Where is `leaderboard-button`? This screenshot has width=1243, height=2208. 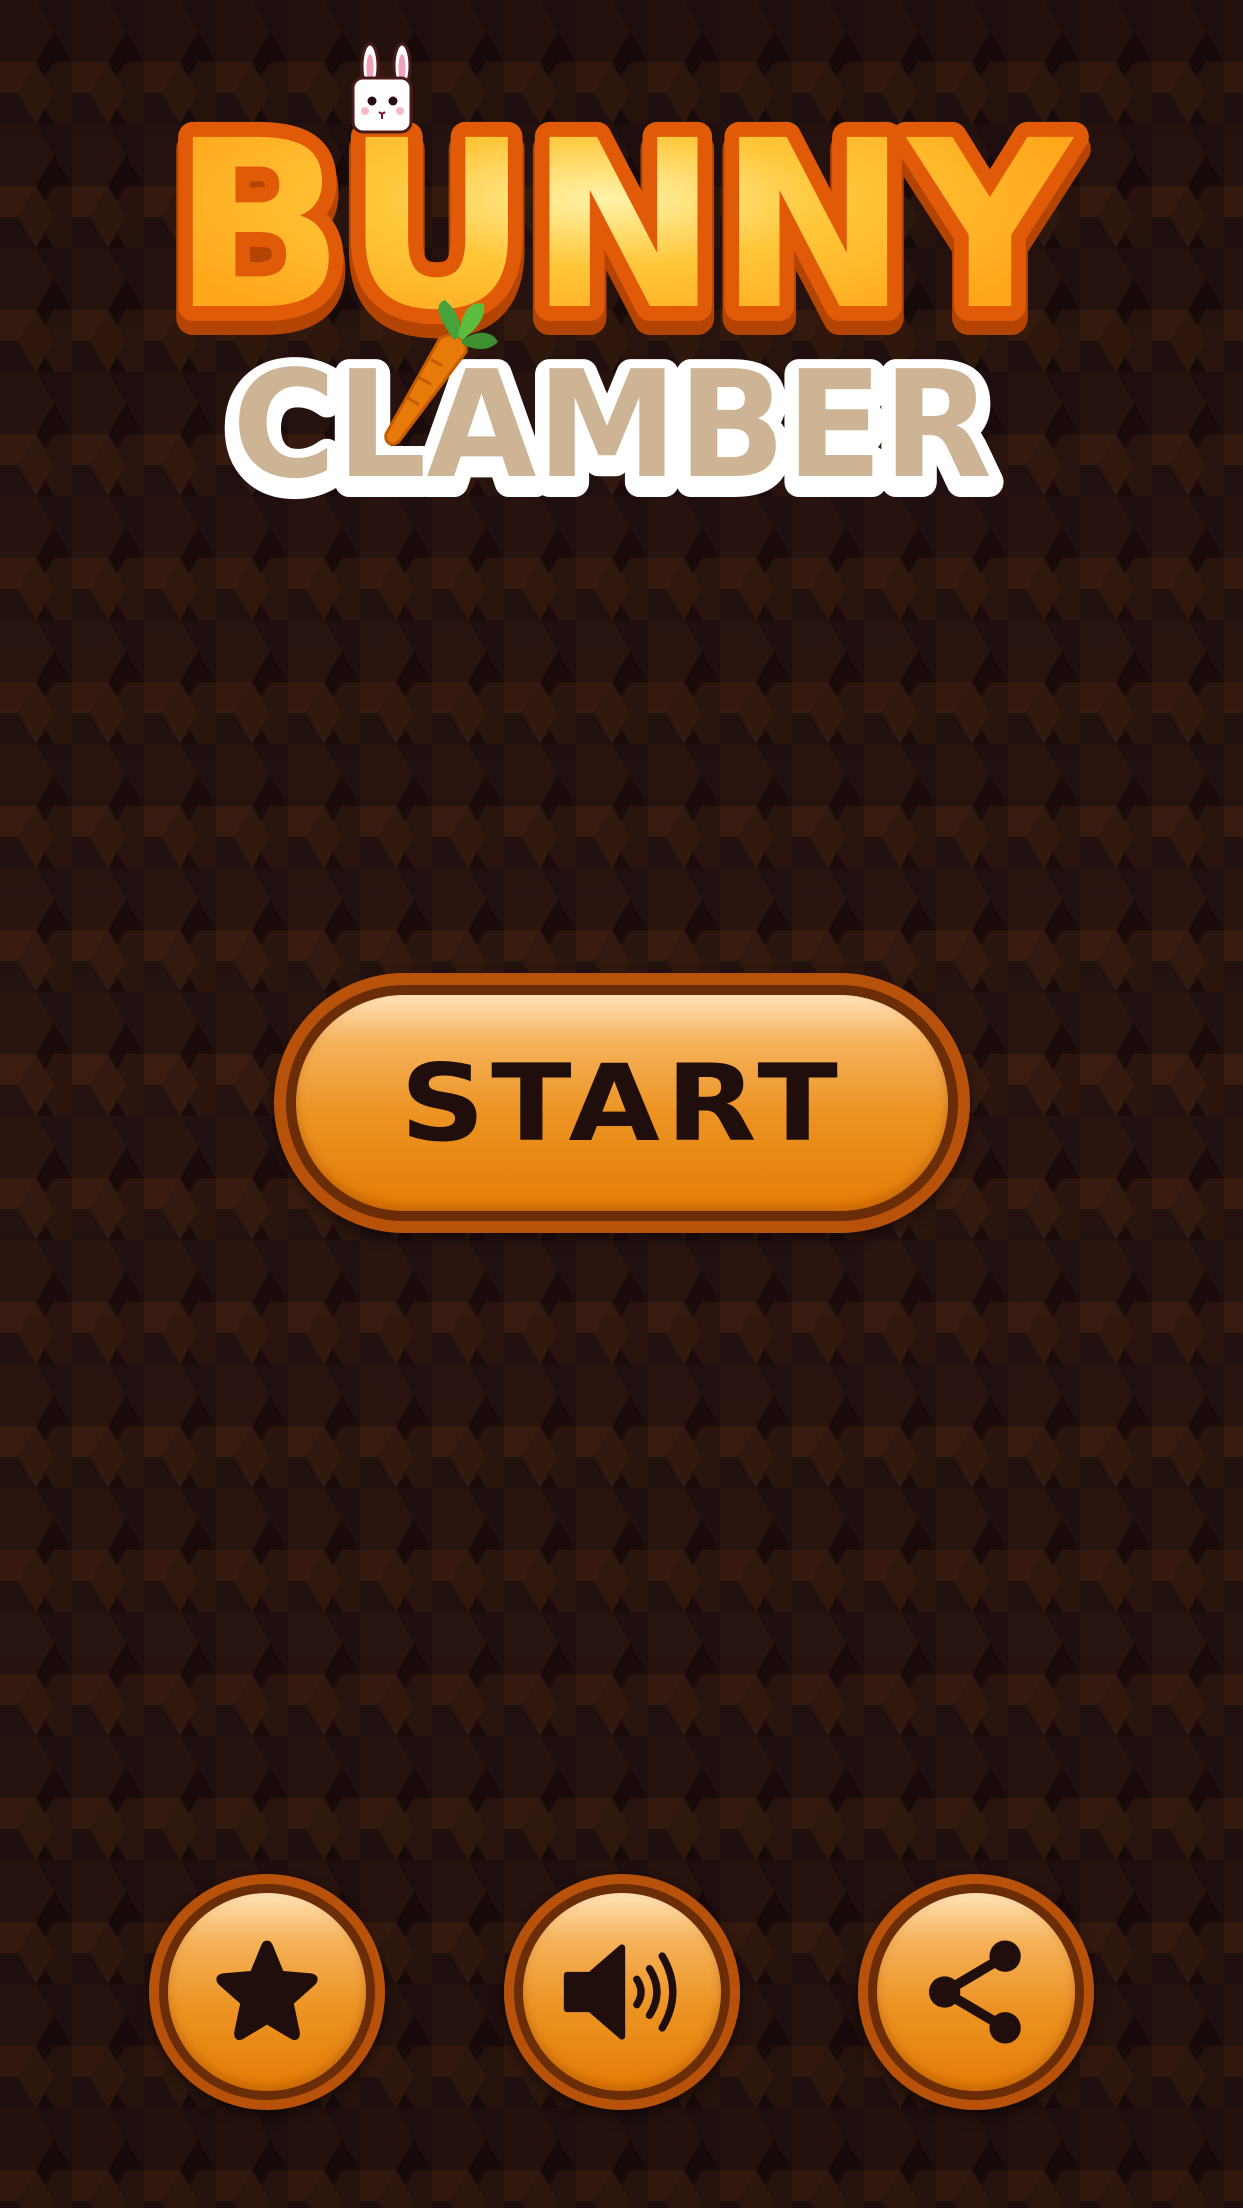
leaderboard-button is located at coordinates (267, 1992).